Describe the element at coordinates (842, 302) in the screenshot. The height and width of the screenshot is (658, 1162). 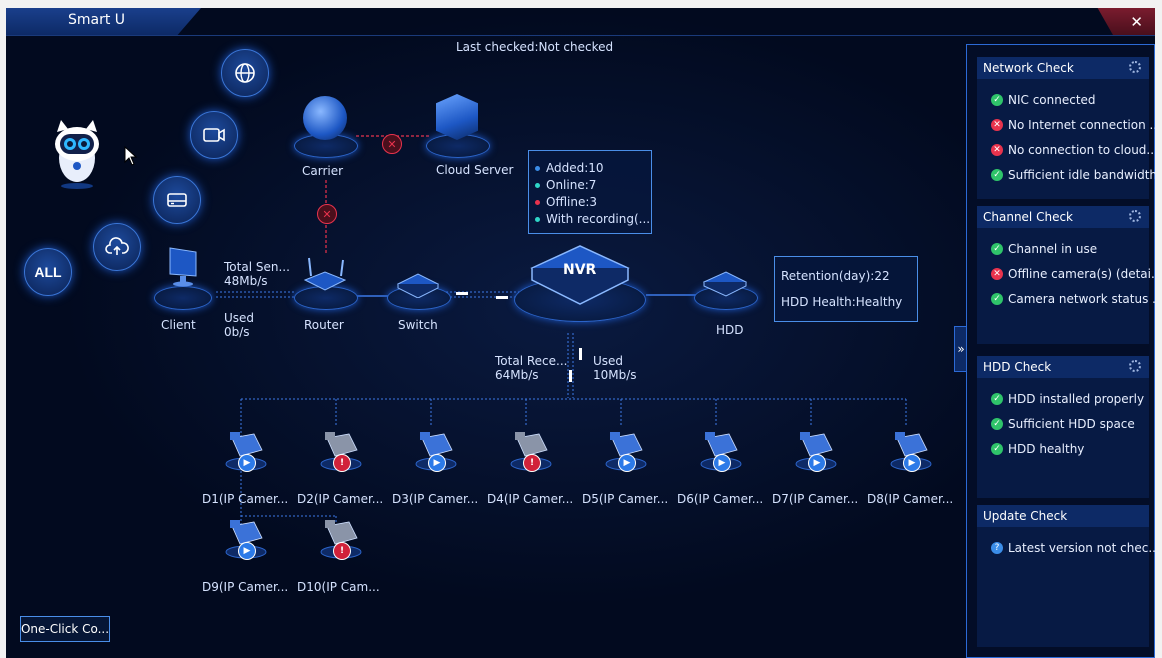
I see `hdd-health-text: HDD Health:Healthy` at that location.